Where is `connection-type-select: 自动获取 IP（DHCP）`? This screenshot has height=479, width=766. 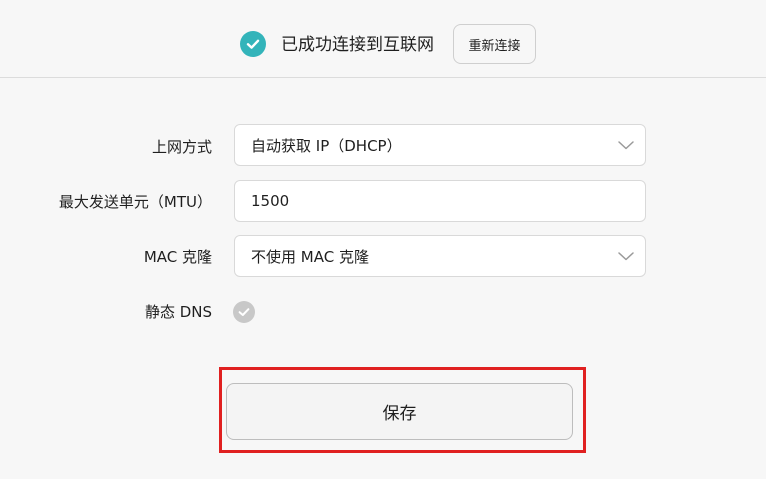 connection-type-select: 自动获取 IP（DHCP） is located at coordinates (440, 145).